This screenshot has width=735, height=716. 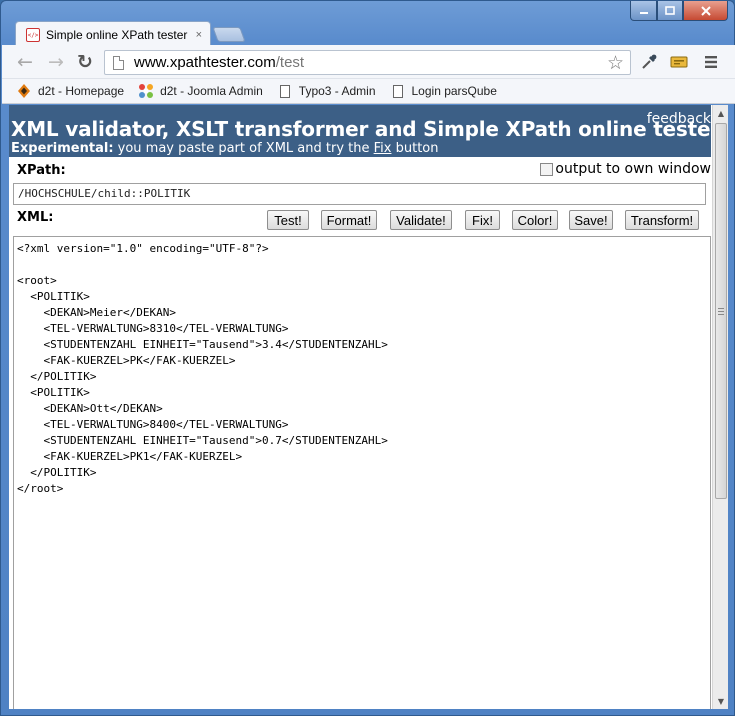 What do you see at coordinates (96, 312) in the screenshot?
I see `xml-line: <DEKAN>Meier</DEKAN>` at bounding box center [96, 312].